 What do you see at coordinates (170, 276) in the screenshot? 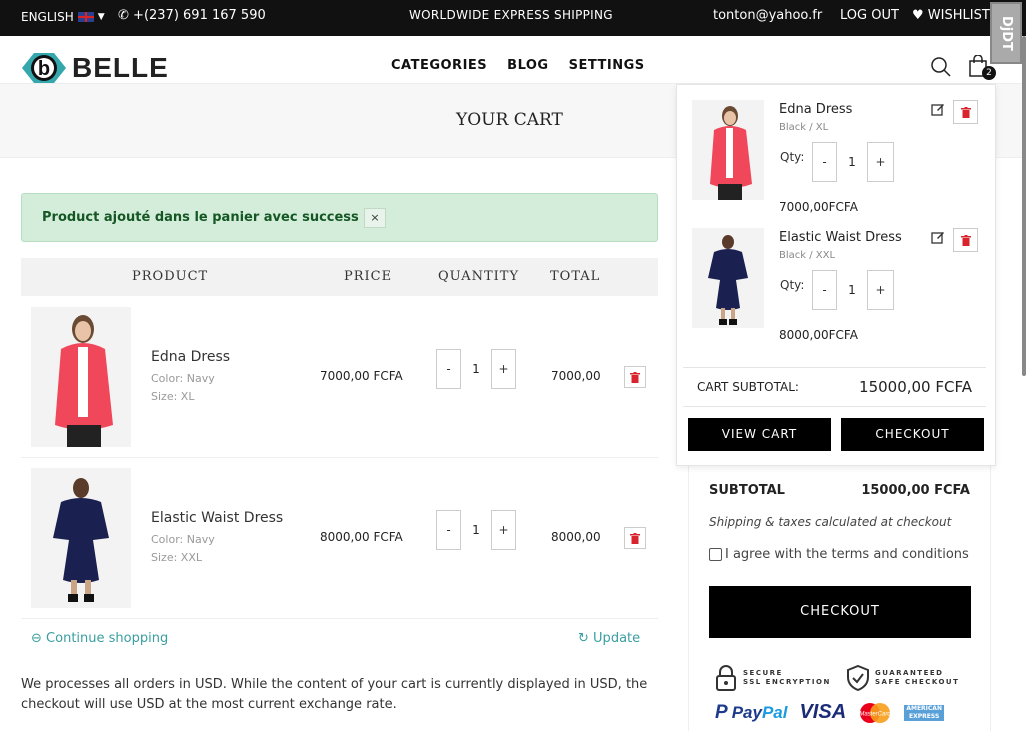
I see `col-product: PRODUCT` at bounding box center [170, 276].